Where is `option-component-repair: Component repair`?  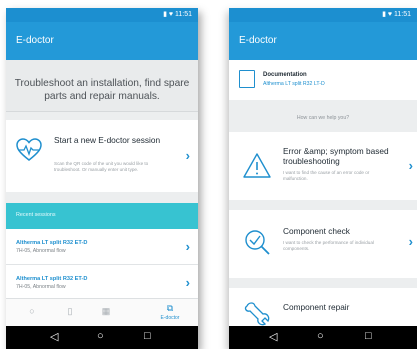 option-component-repair: Component repair is located at coordinates (323, 307).